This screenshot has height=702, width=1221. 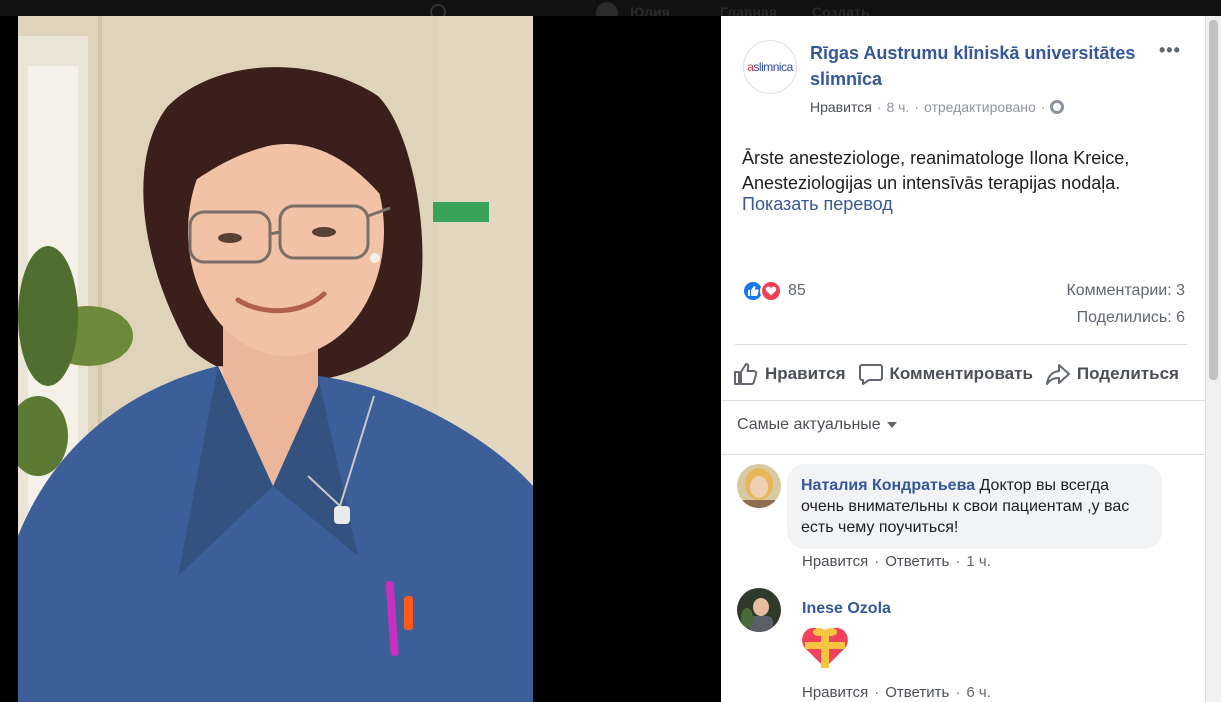 What do you see at coordinates (746, 374) in the screenshot?
I see `thumbs-up-icon` at bounding box center [746, 374].